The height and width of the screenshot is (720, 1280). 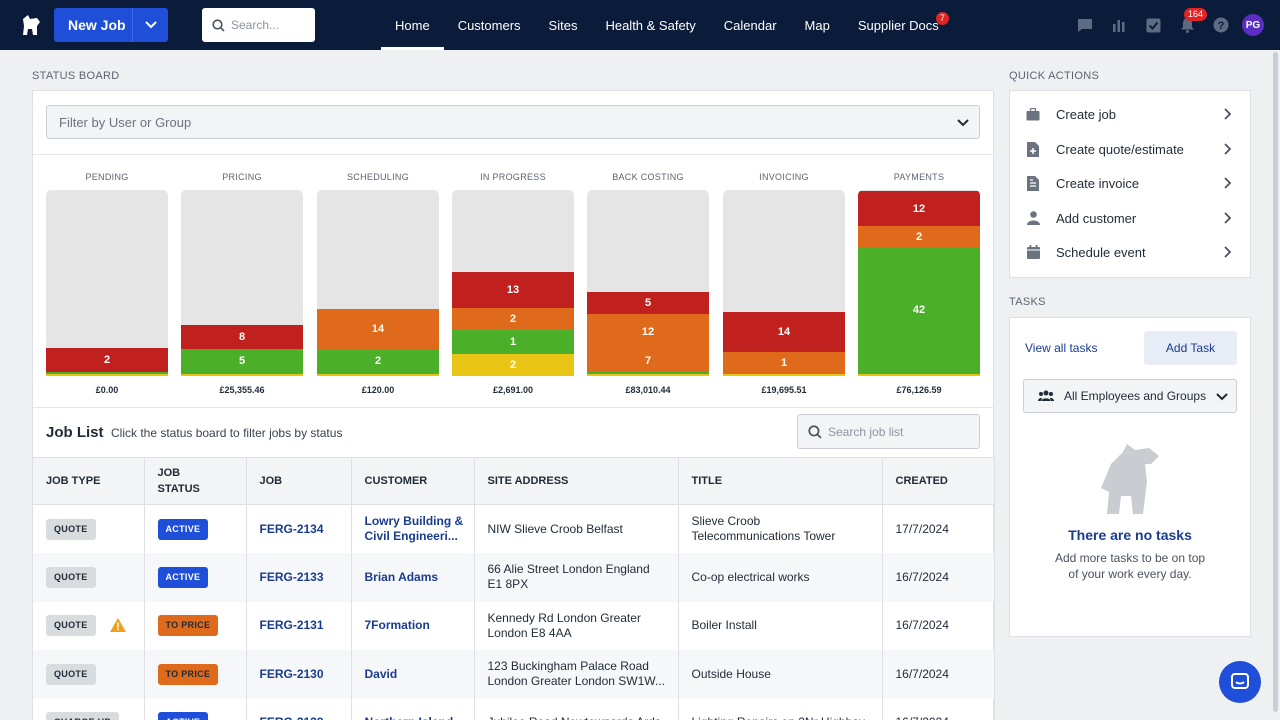 What do you see at coordinates (1221, 25) in the screenshot?
I see `help-icon: ?` at bounding box center [1221, 25].